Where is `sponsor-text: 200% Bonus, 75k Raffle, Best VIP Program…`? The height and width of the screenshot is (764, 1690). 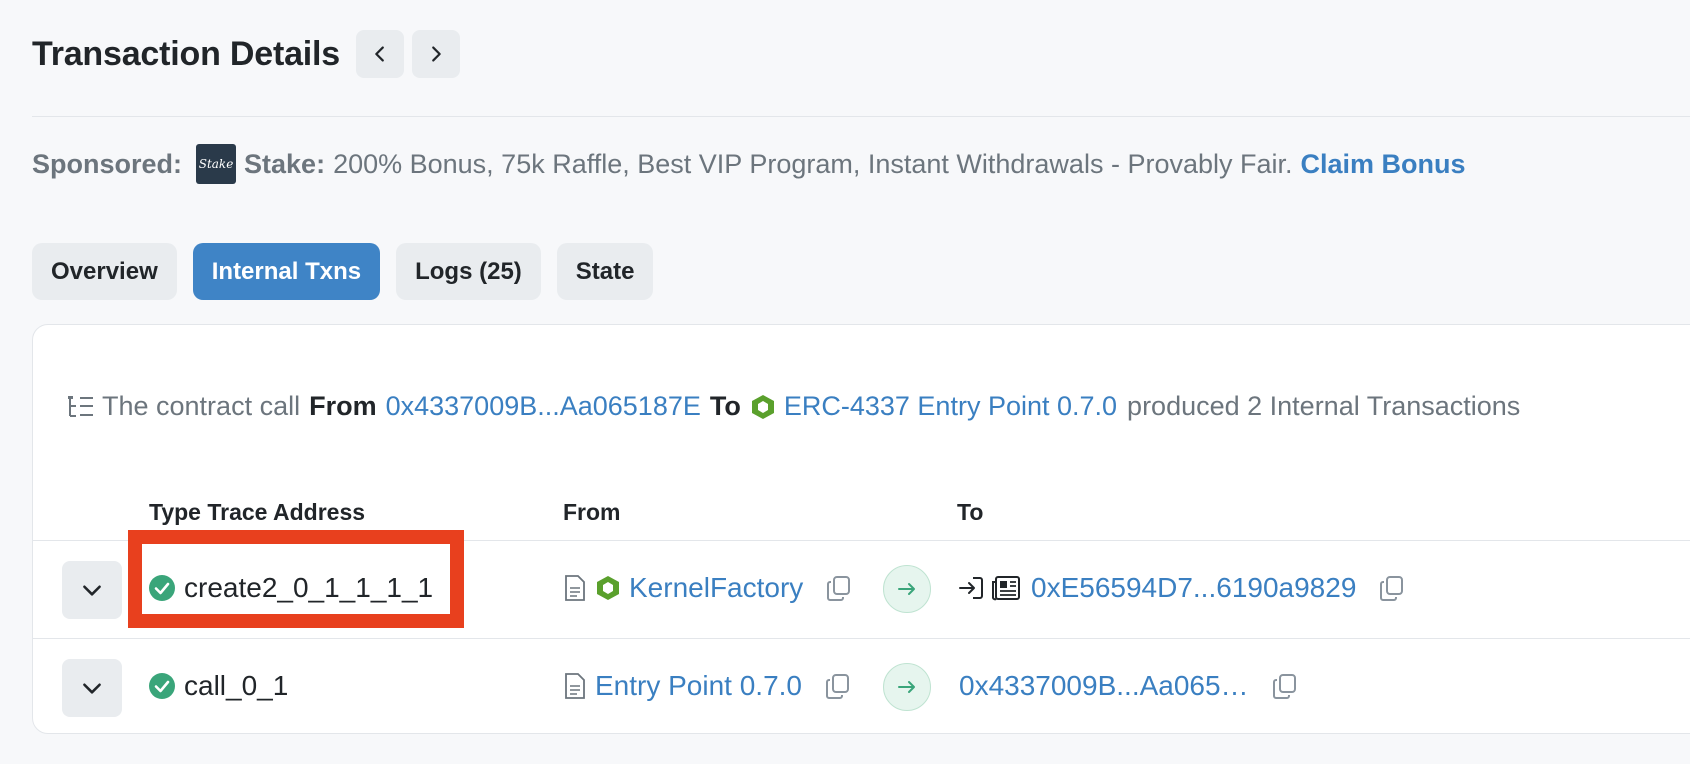 sponsor-text: 200% Bonus, 75k Raffle, Best VIP Program… is located at coordinates (813, 163).